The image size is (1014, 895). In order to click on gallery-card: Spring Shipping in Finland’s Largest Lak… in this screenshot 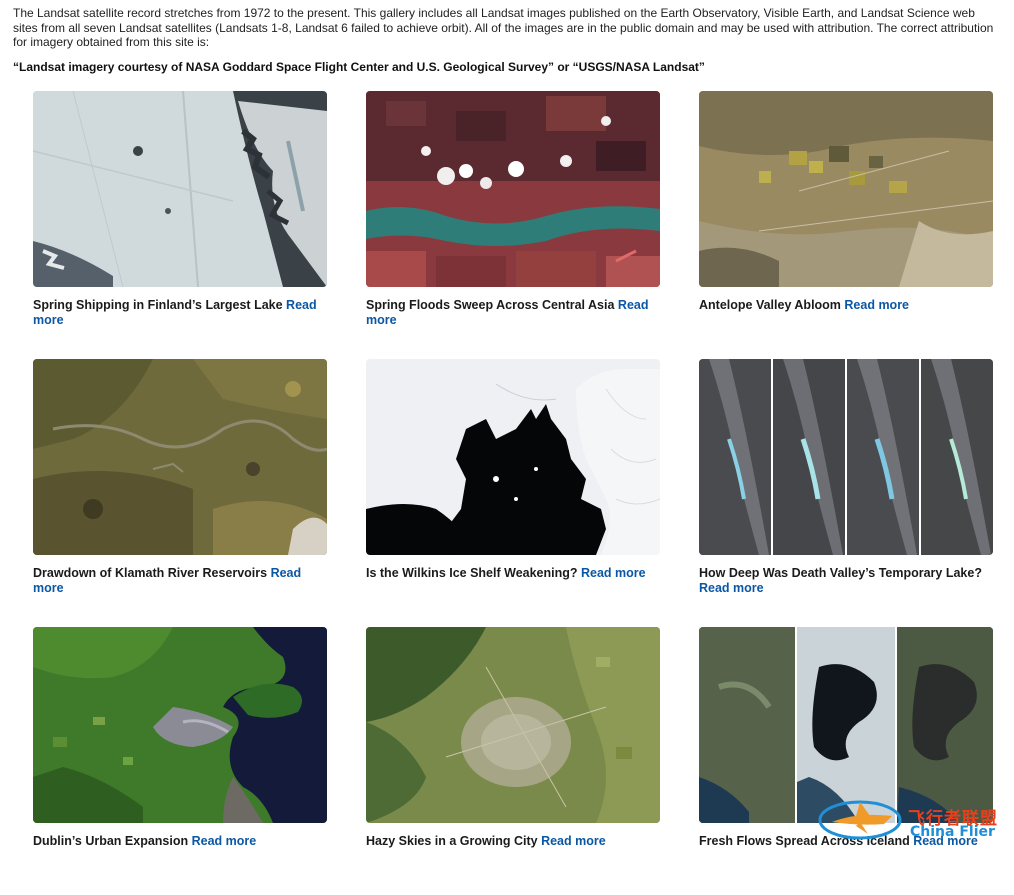, I will do `click(180, 225)`.